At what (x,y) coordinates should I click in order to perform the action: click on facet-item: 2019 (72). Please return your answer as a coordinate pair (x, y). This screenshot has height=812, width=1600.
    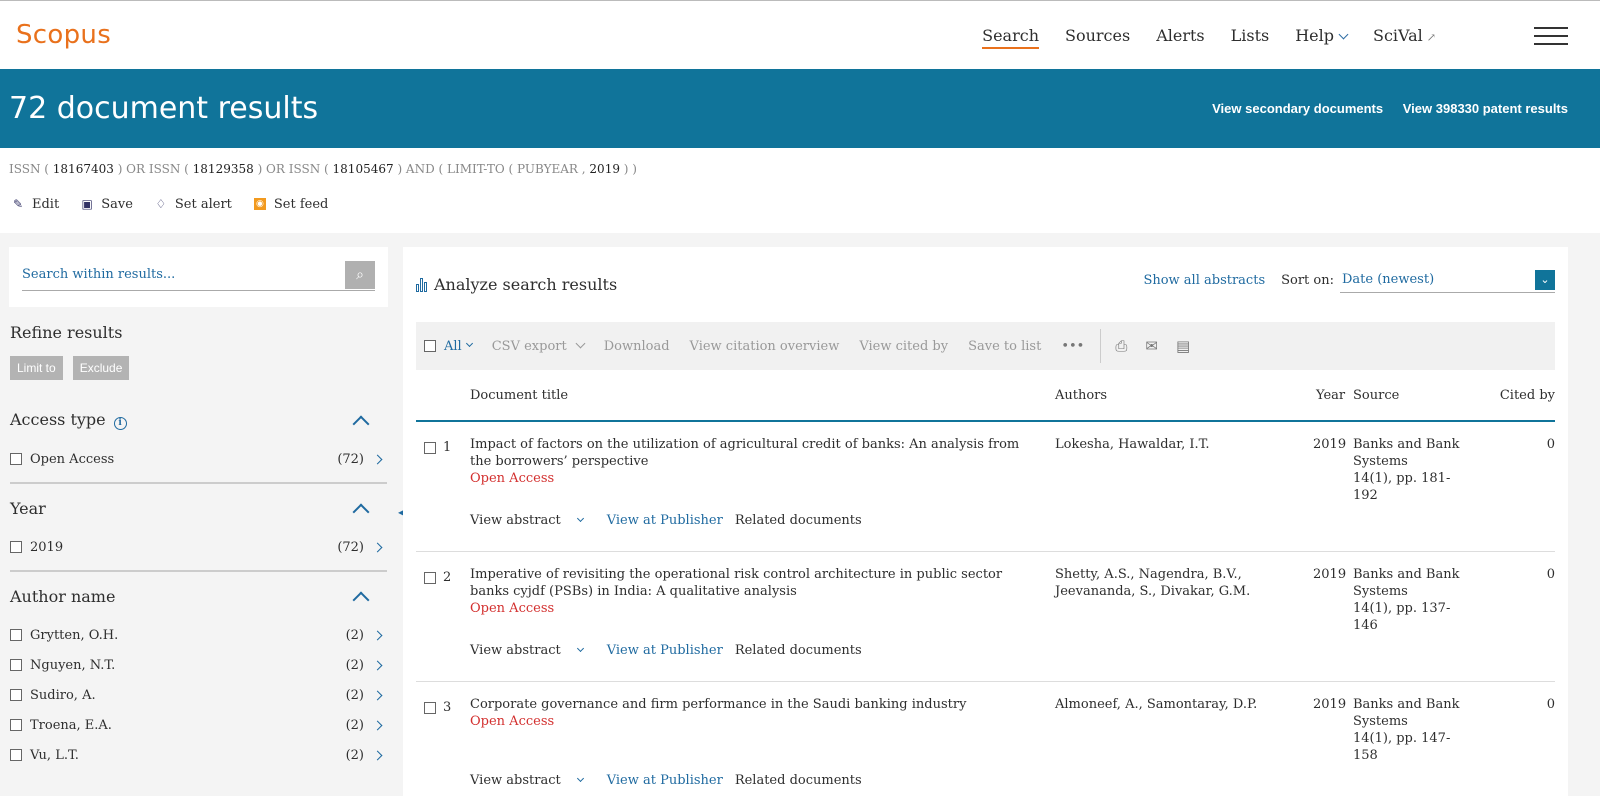
    Looking at the image, I should click on (198, 547).